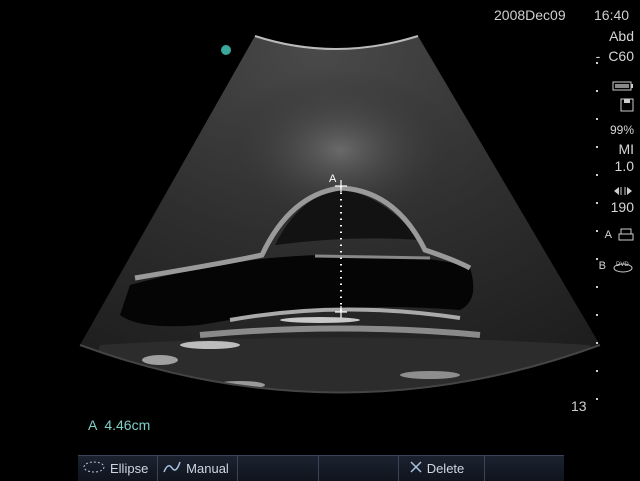  Describe the element at coordinates (226, 50) in the screenshot. I see `orientation-marker` at that location.